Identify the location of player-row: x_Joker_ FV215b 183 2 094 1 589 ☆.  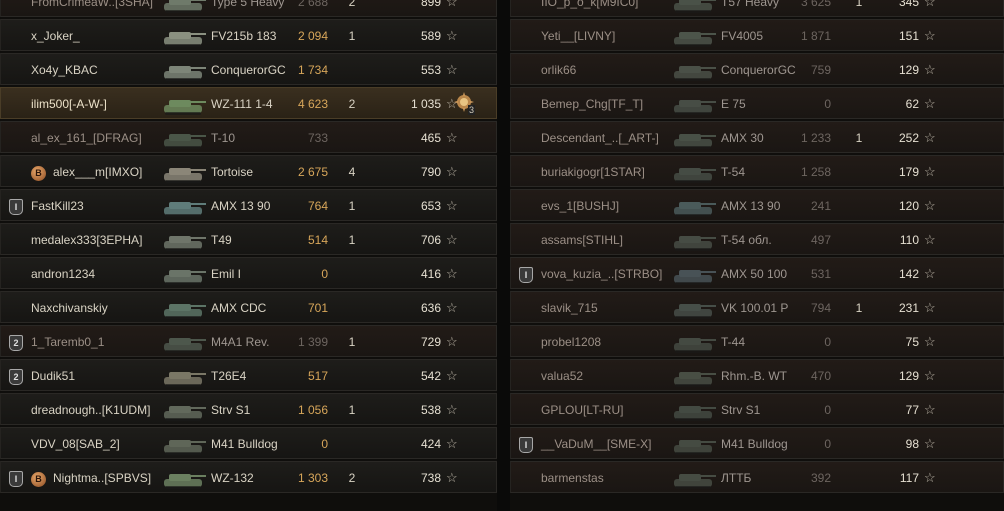
(248, 35).